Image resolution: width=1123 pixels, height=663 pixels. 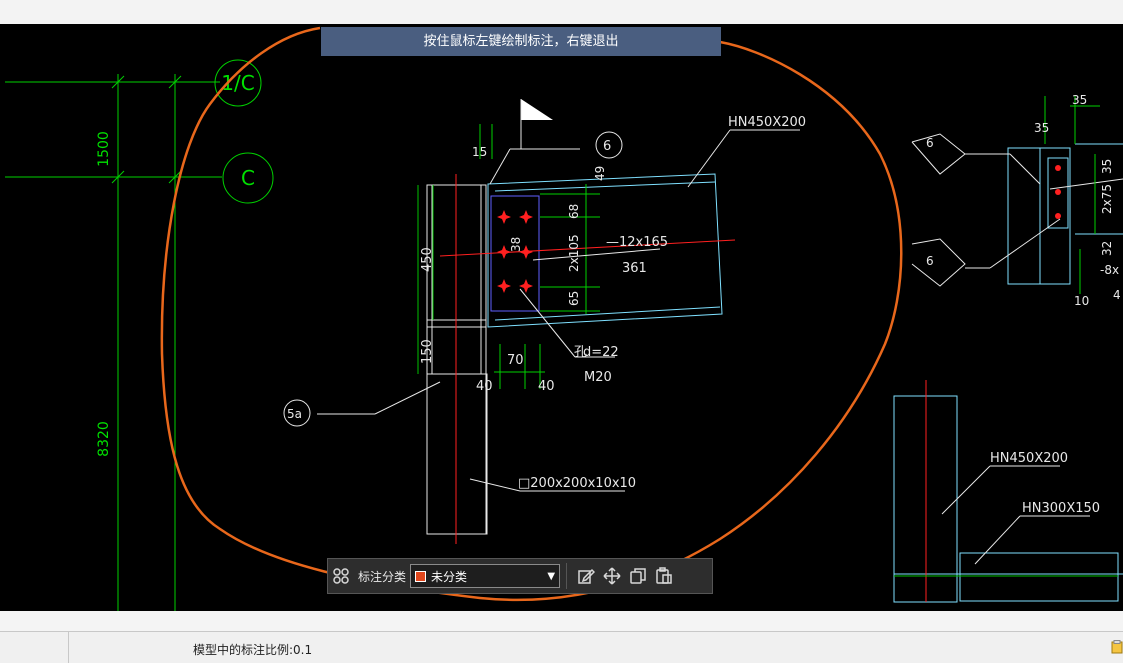 What do you see at coordinates (521, 41) in the screenshot?
I see `hint-banner: 按住鼠标左键绘制标注，右键退出` at bounding box center [521, 41].